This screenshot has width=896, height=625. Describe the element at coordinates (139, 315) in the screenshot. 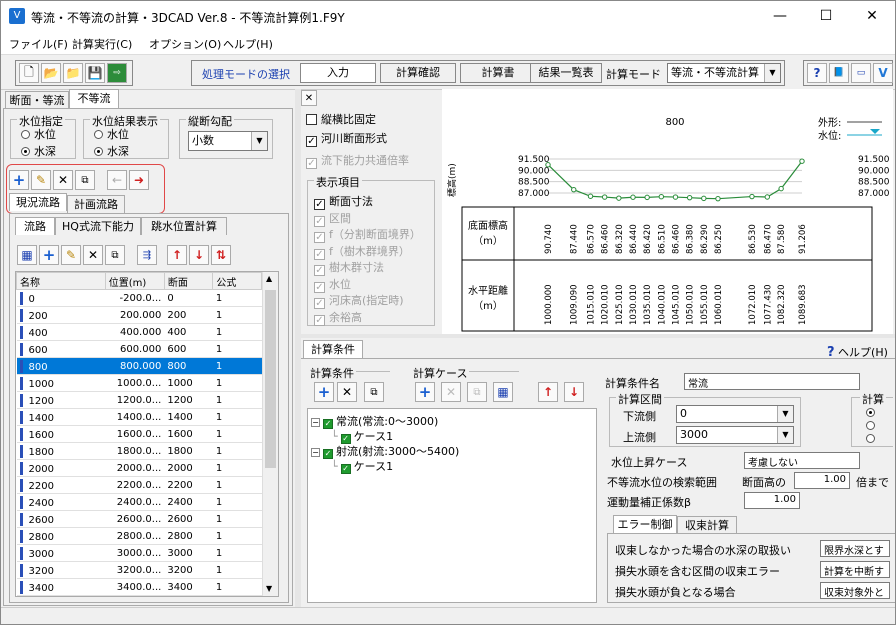

I see `table-row: 200 200.000 200 1` at that location.